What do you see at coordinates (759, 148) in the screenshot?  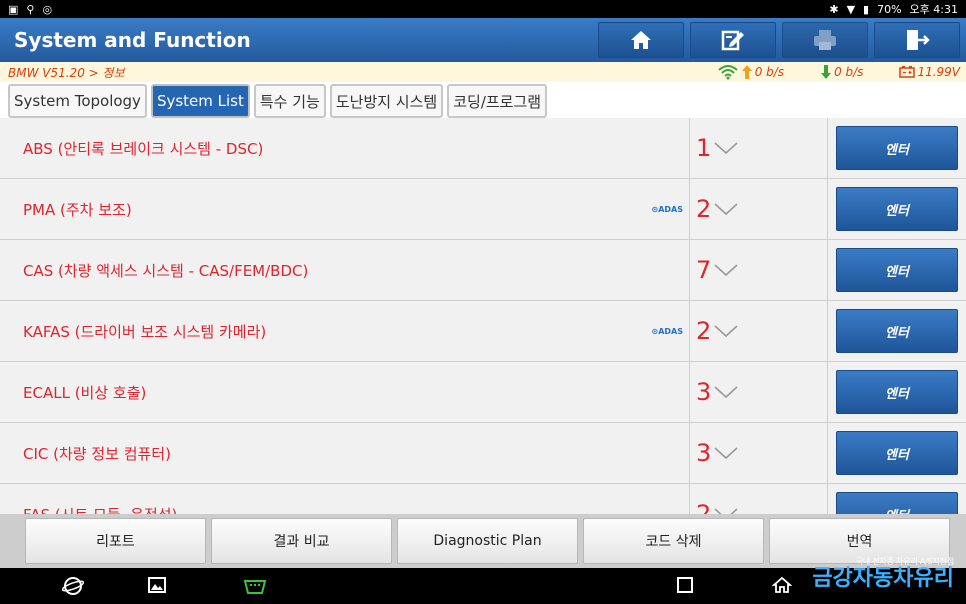 I see `dtc-count-cell: 1` at bounding box center [759, 148].